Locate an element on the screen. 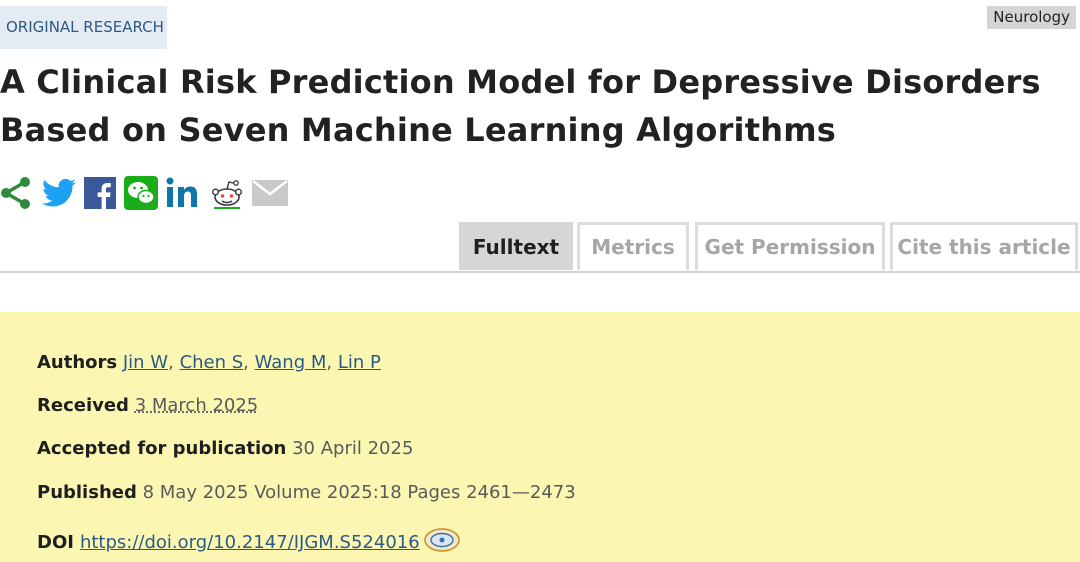 This screenshot has width=1080, height=562. tab-cite-this-article: Cite this article is located at coordinates (984, 246).